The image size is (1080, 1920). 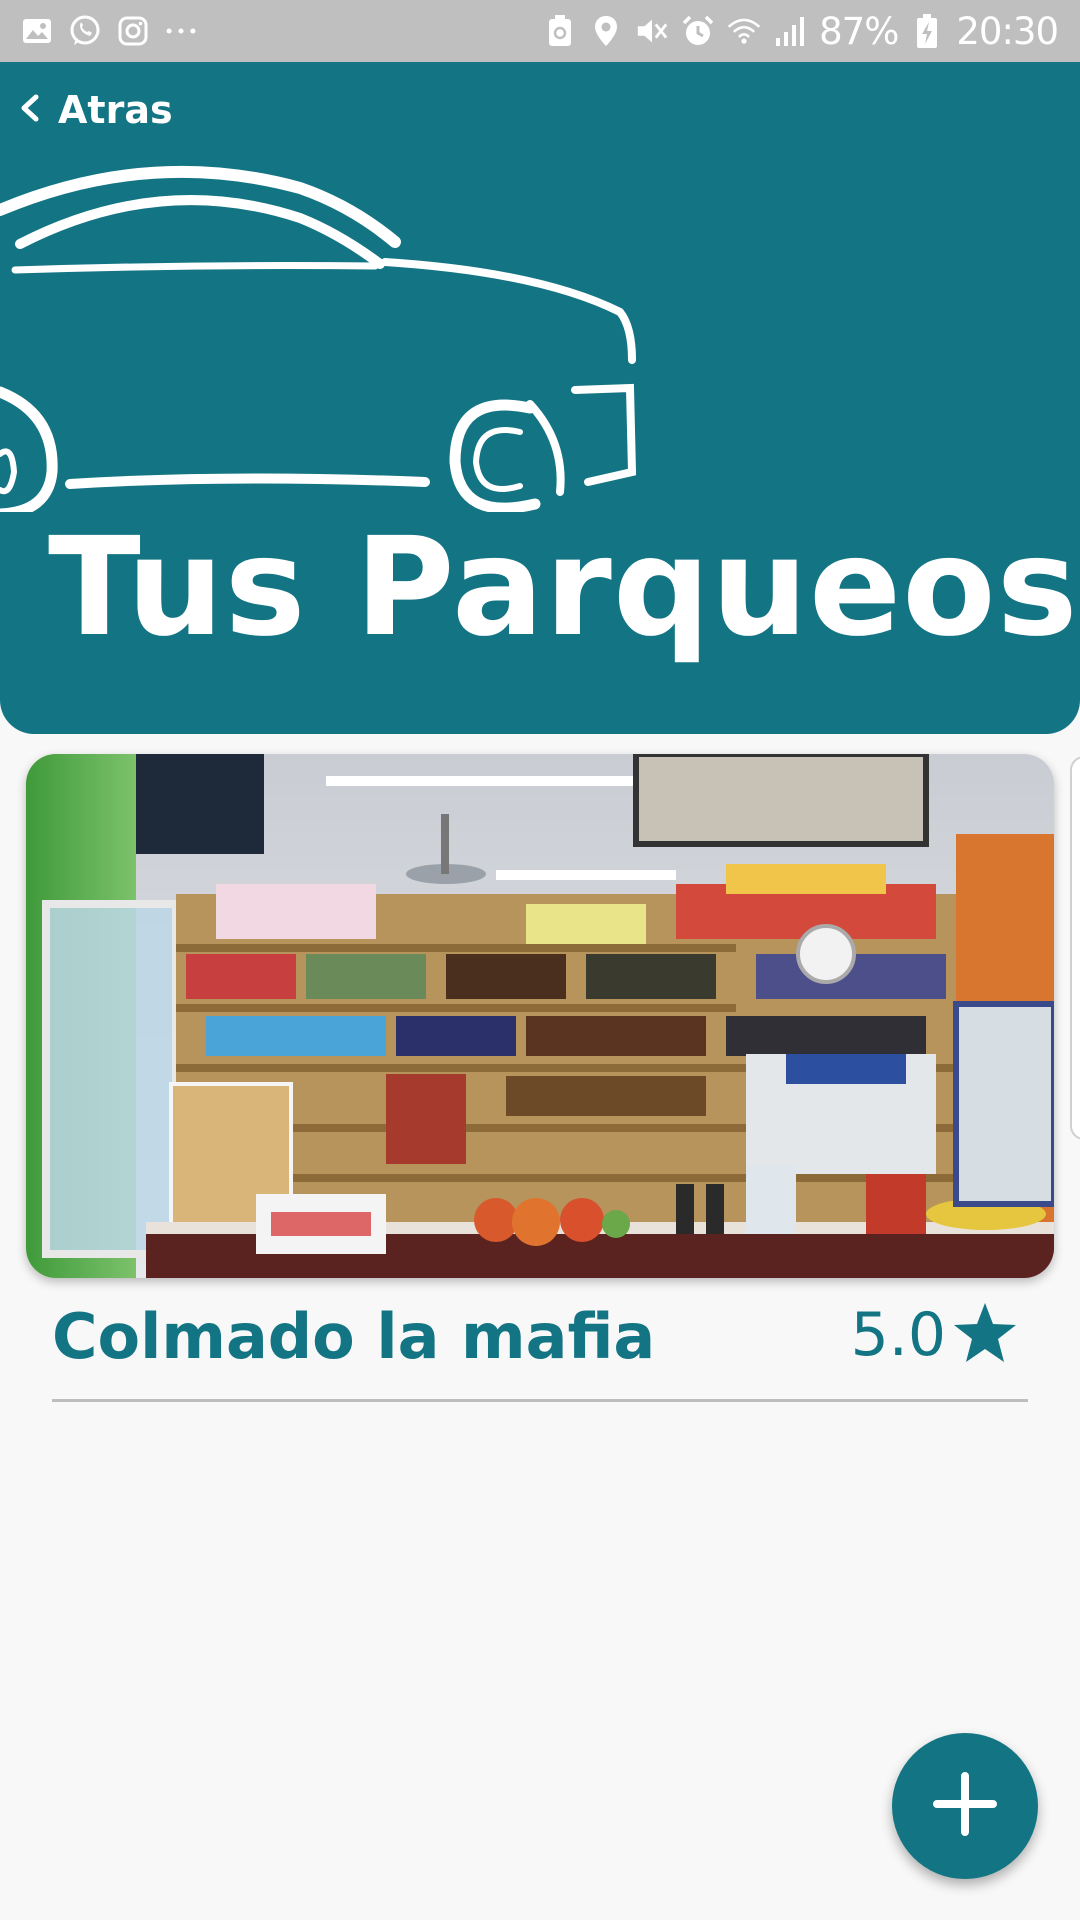 I want to click on mute-icon, so click(x=652, y=31).